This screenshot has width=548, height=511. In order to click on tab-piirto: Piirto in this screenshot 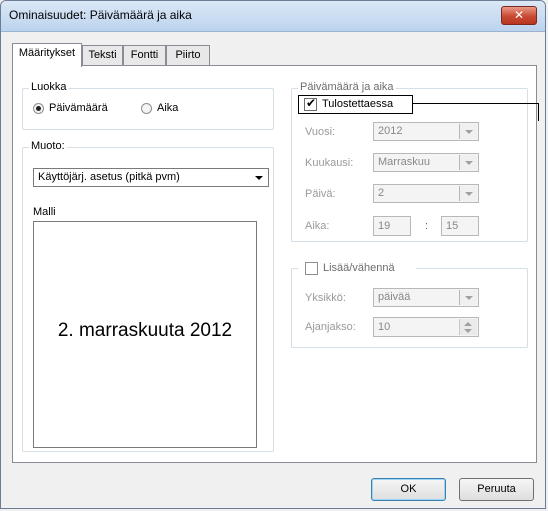, I will do `click(188, 55)`.